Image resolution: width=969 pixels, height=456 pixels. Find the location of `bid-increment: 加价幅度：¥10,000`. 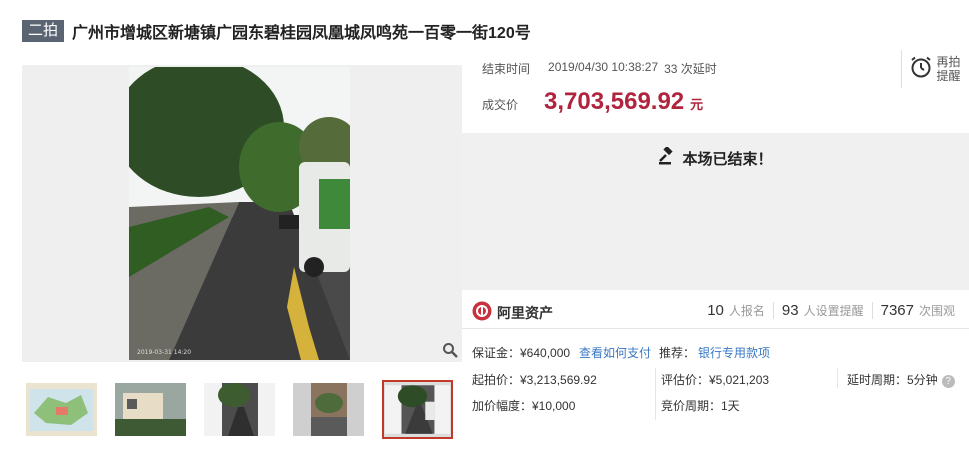

bid-increment: 加价幅度：¥10,000 is located at coordinates (524, 406).